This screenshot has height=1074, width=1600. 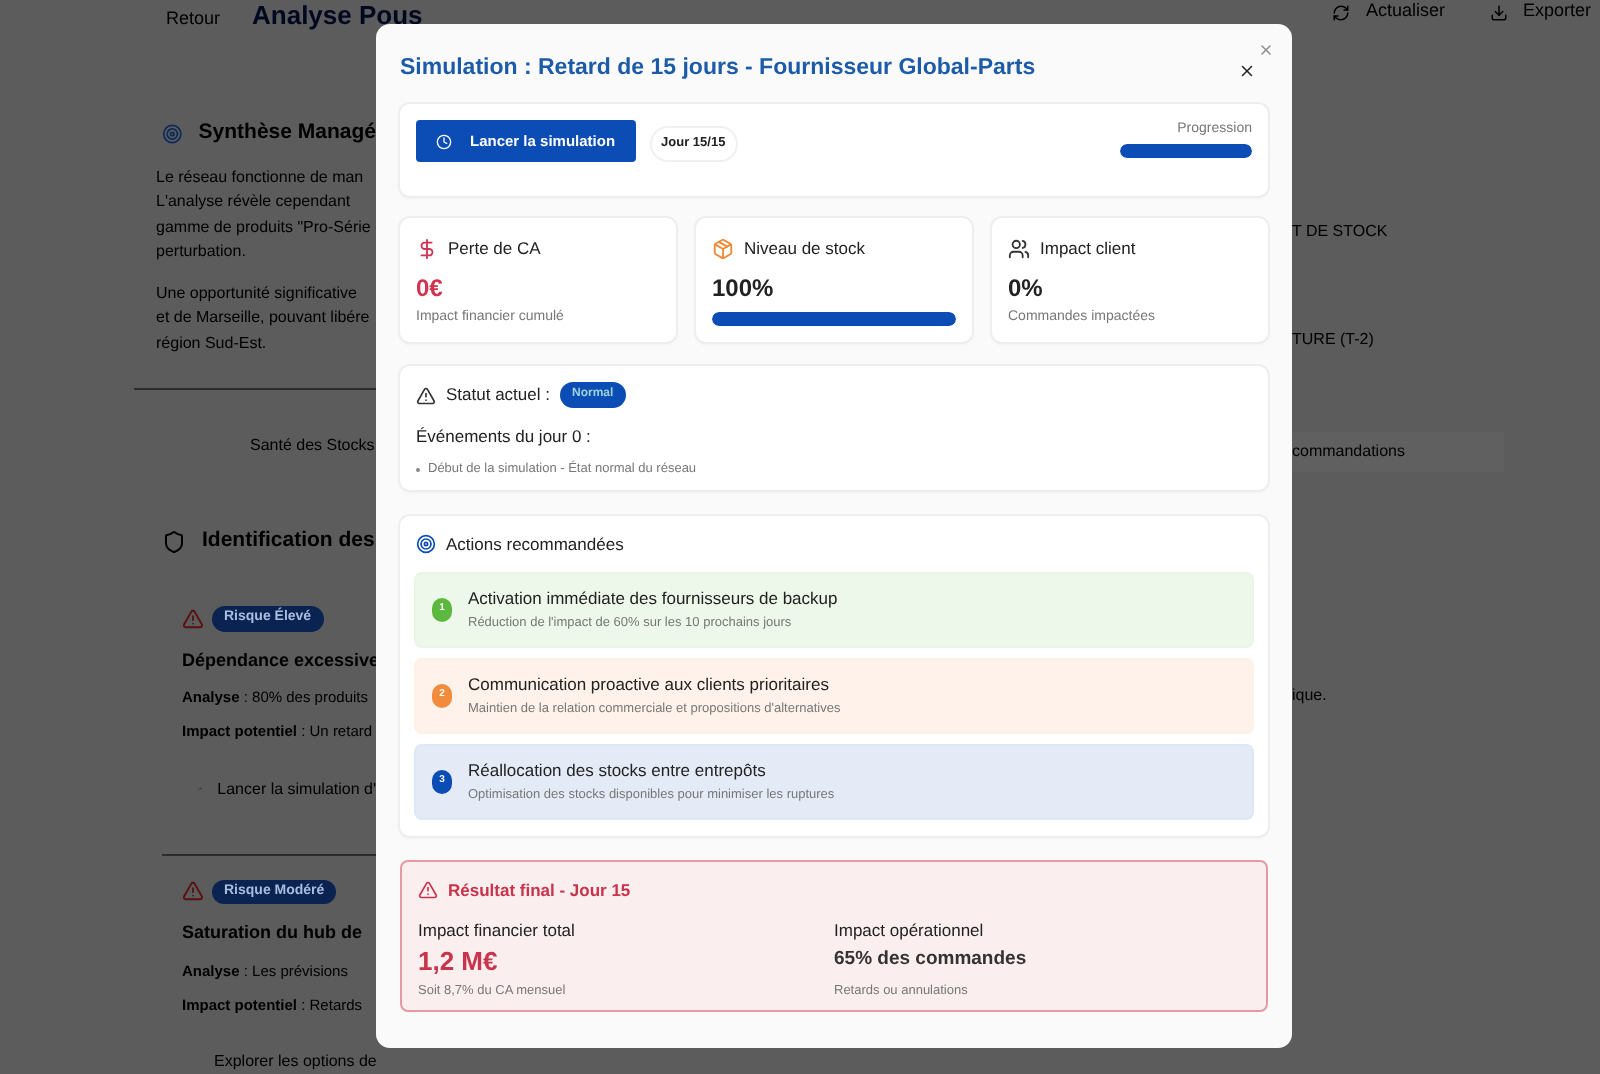 What do you see at coordinates (313, 446) in the screenshot?
I see `tab-label: Santé des Stocks` at bounding box center [313, 446].